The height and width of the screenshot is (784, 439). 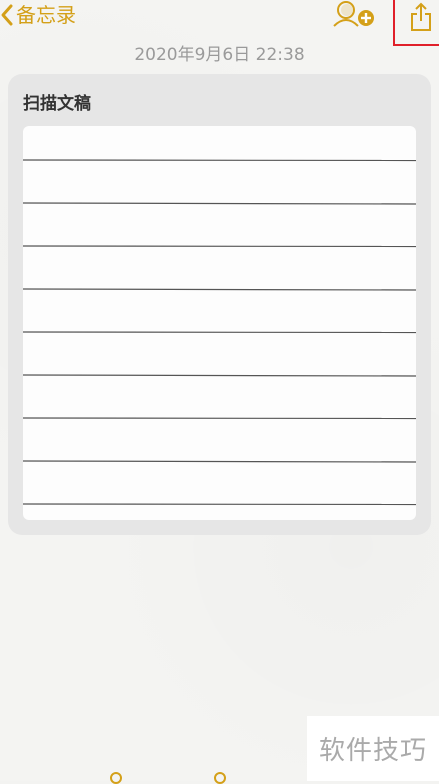 I want to click on note-date: 2020年9月6日 22:38, so click(x=219, y=55).